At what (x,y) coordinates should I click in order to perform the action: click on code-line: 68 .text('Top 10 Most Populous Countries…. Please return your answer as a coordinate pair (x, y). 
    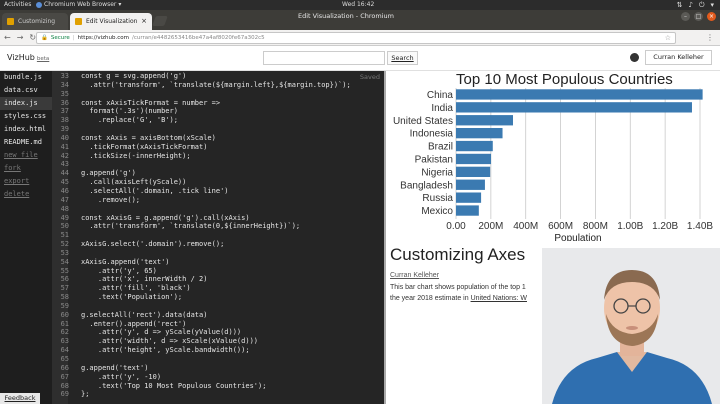
    Looking at the image, I should click on (203, 386).